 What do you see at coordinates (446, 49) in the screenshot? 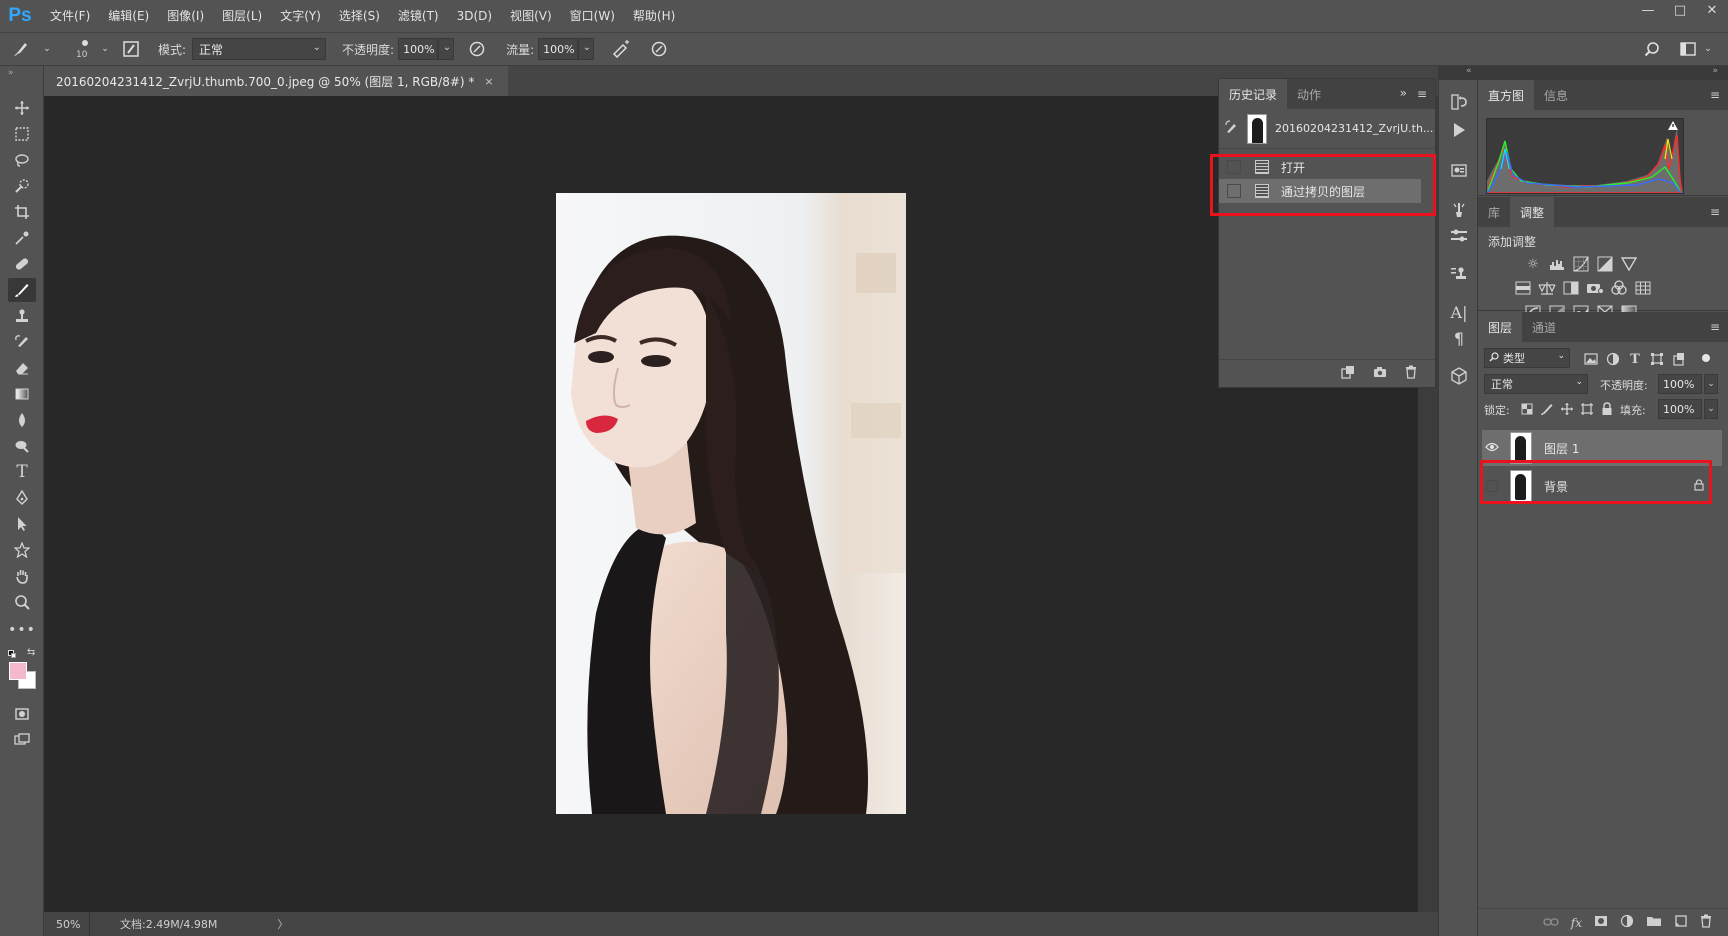
I see `opacity-dropdown: ⌄` at bounding box center [446, 49].